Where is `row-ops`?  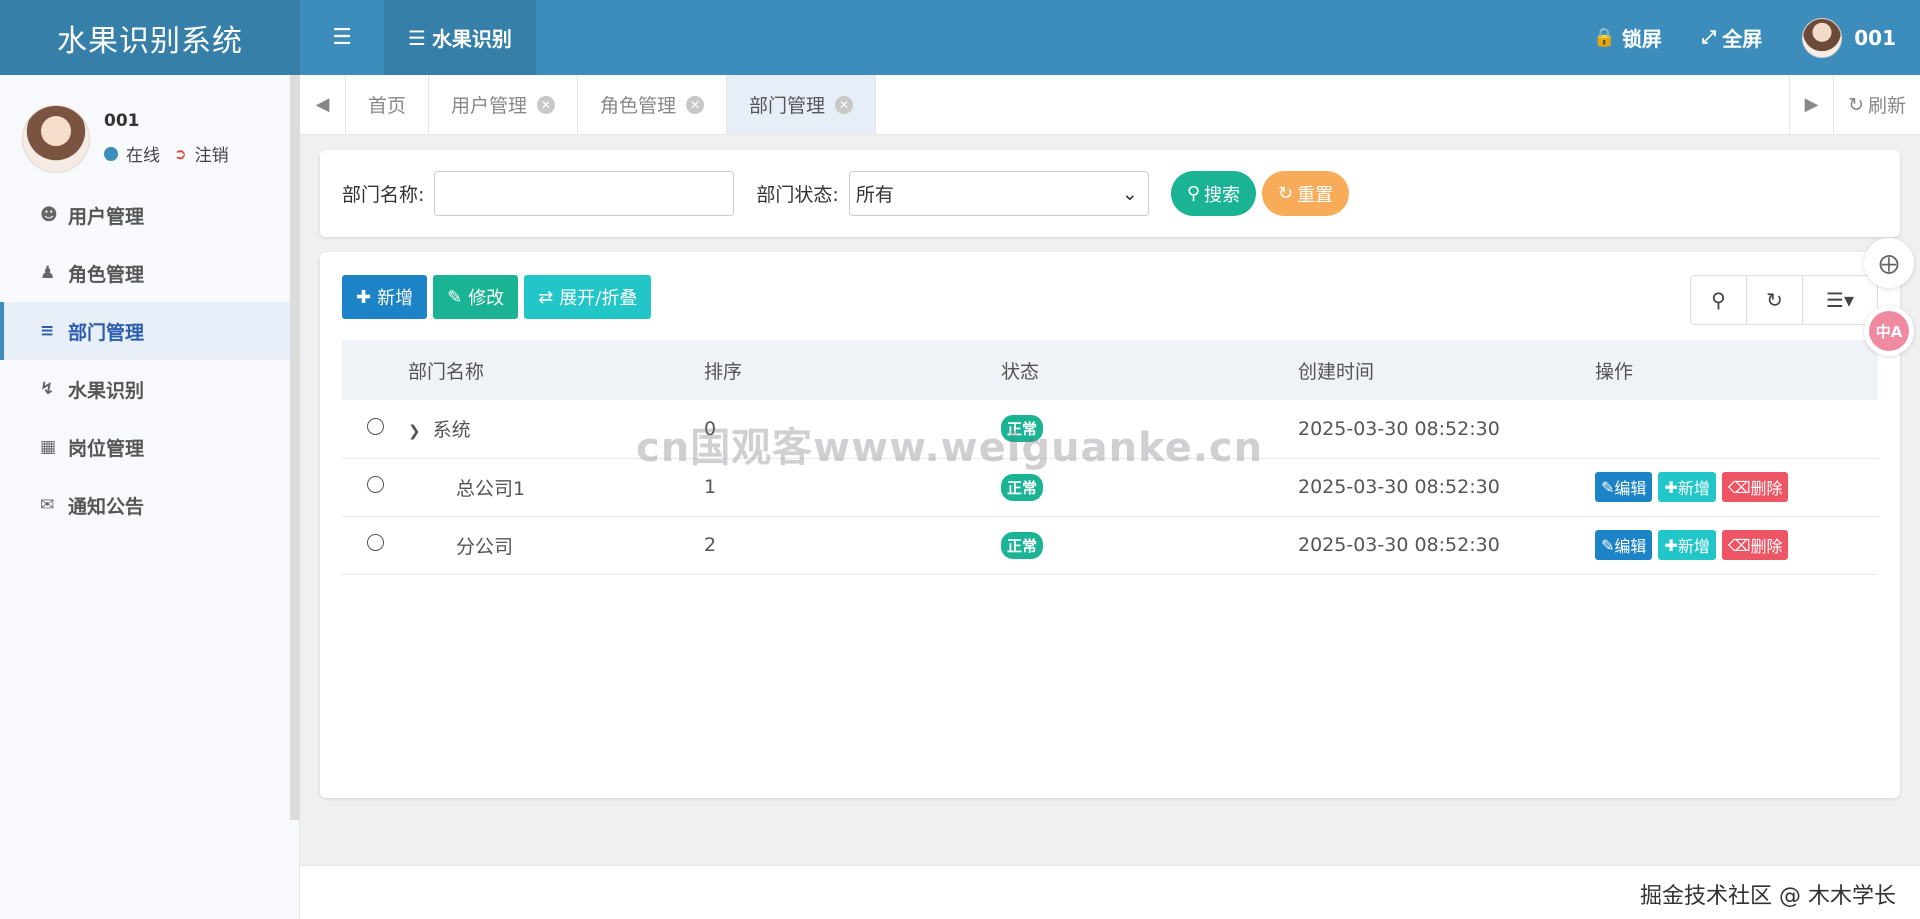 row-ops is located at coordinates (1736, 429).